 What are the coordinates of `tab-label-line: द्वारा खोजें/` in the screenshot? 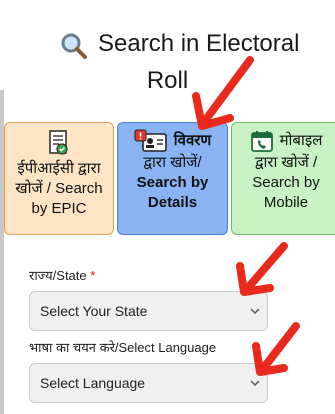 It's located at (172, 162).